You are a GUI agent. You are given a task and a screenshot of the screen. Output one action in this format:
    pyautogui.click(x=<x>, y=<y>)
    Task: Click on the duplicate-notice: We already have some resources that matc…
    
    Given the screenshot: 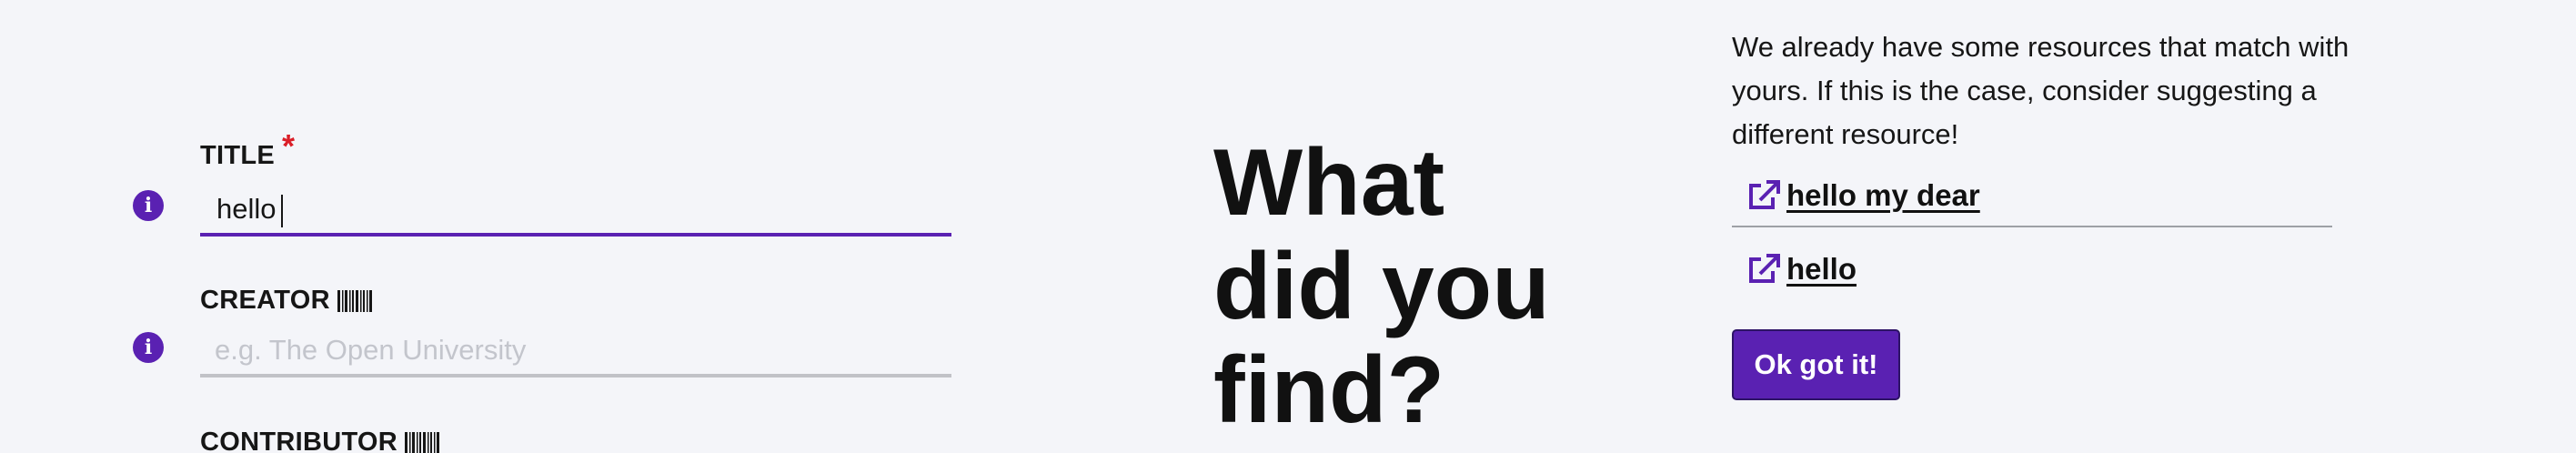 What is the action you would take?
    pyautogui.click(x=2041, y=90)
    